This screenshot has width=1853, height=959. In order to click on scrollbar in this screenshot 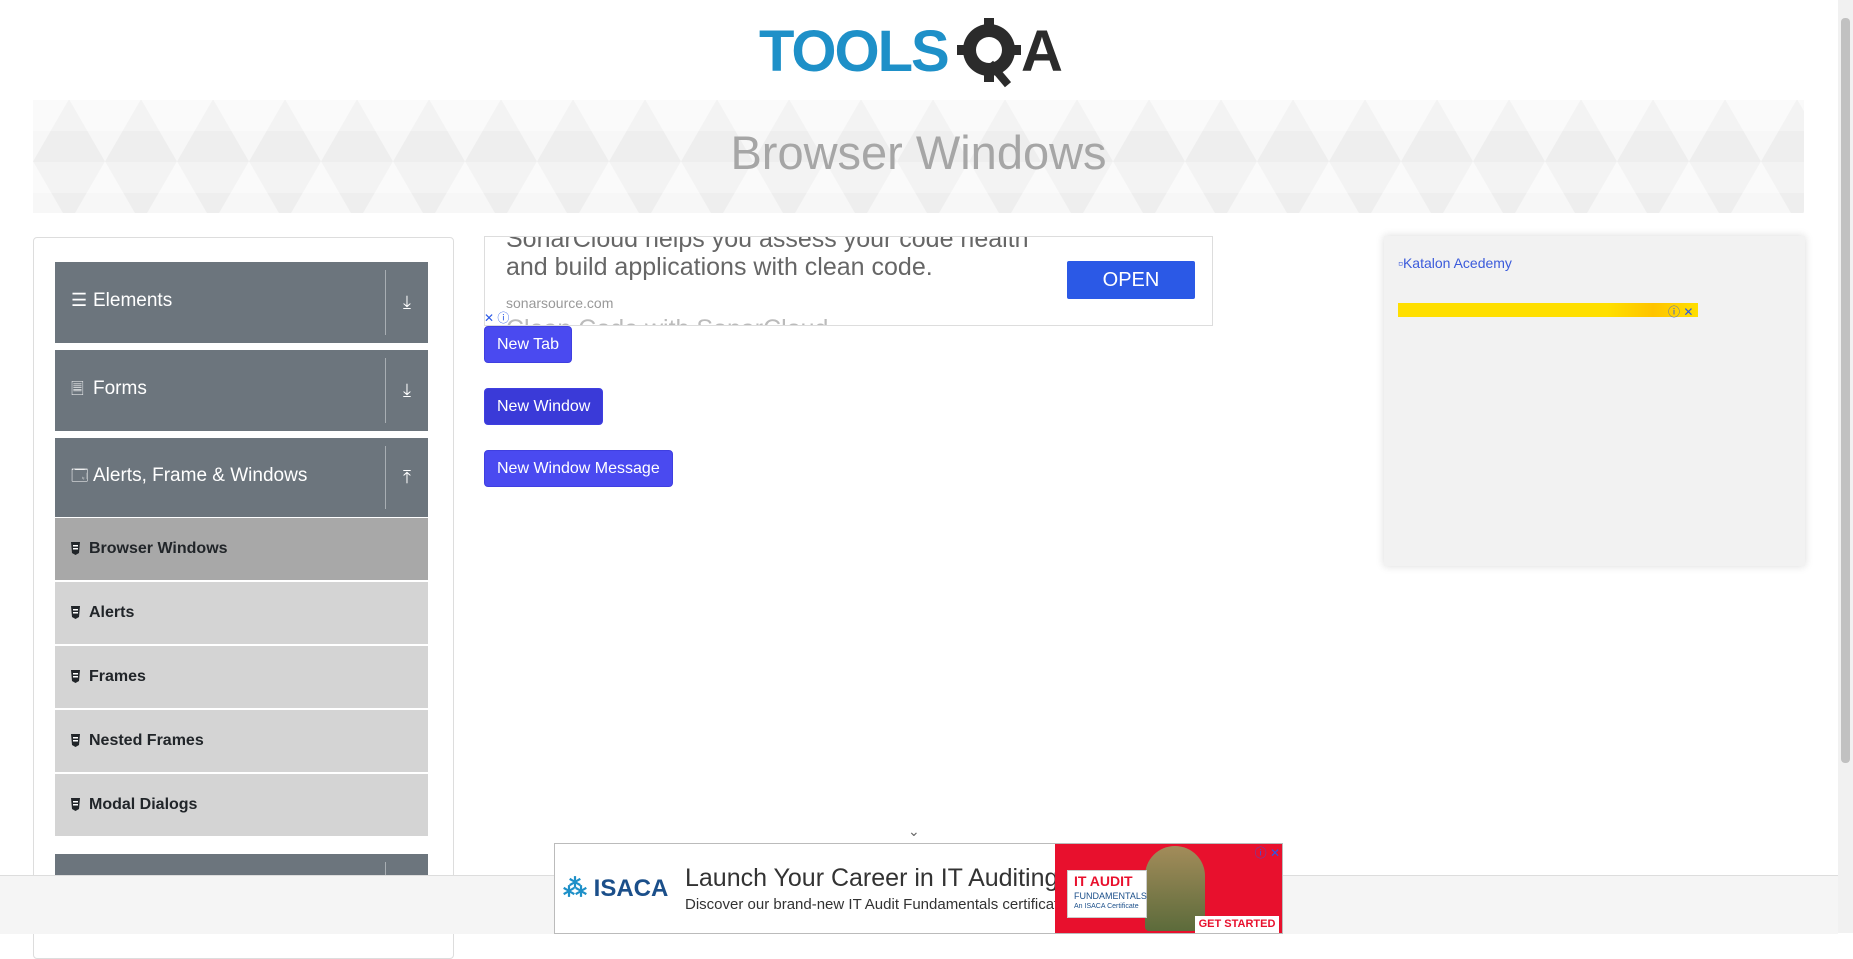, I will do `click(1845, 466)`.